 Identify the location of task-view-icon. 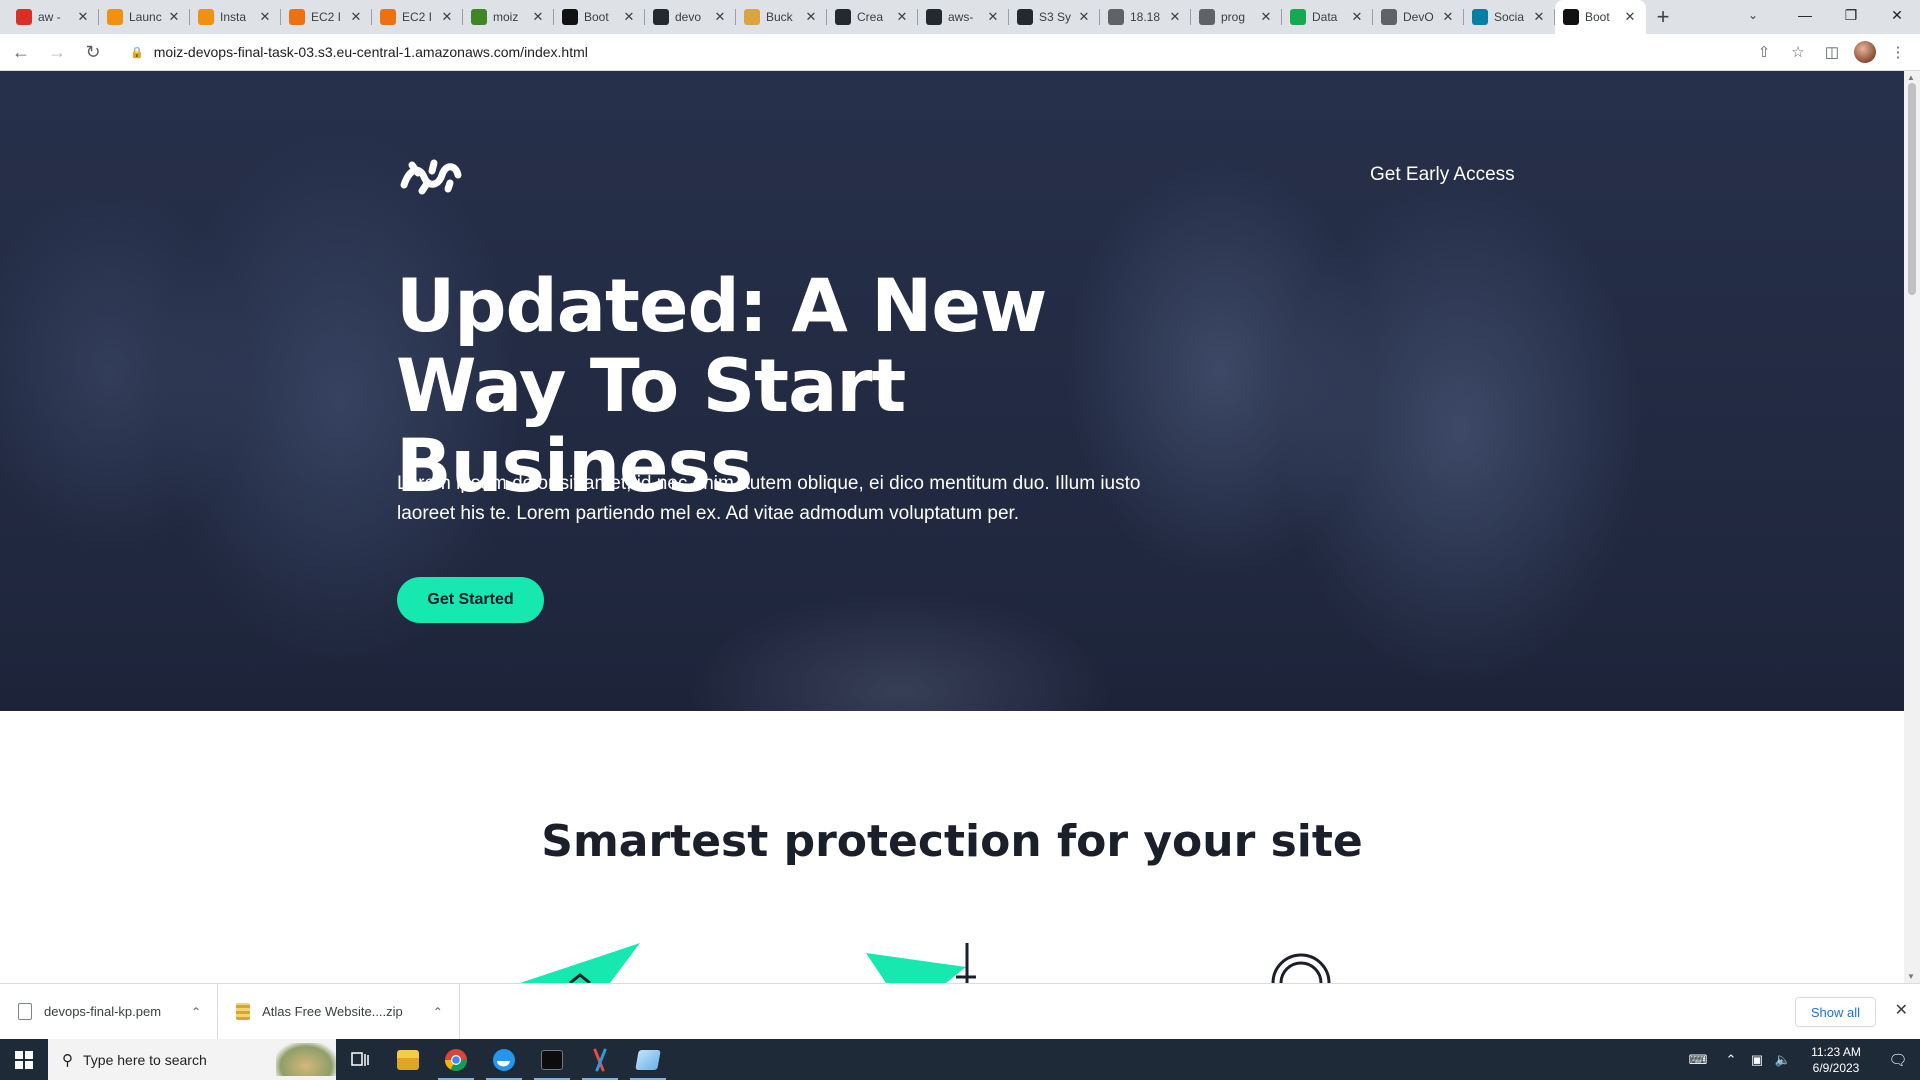
(360, 1059).